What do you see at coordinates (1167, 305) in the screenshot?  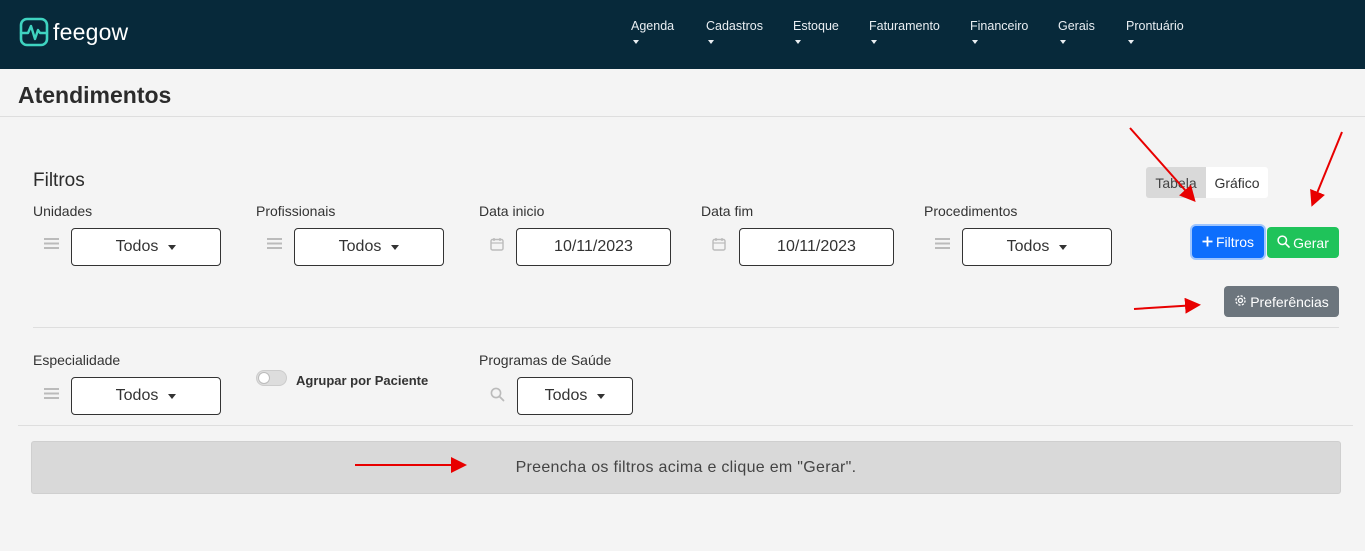 I see `annotation-arrow-preferencias` at bounding box center [1167, 305].